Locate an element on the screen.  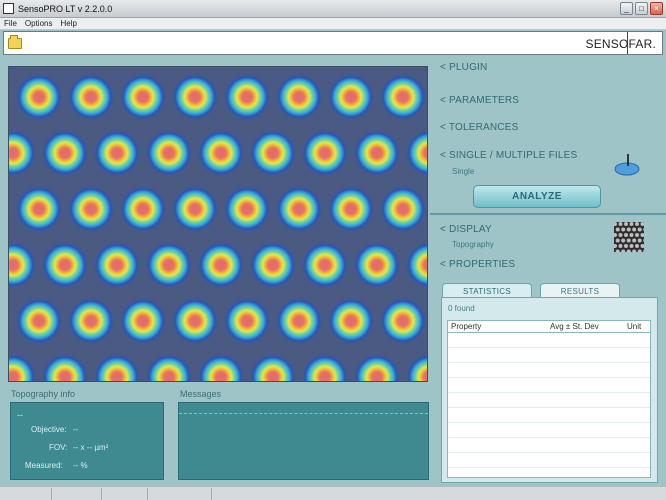
display-thumbnail is located at coordinates (629, 237).